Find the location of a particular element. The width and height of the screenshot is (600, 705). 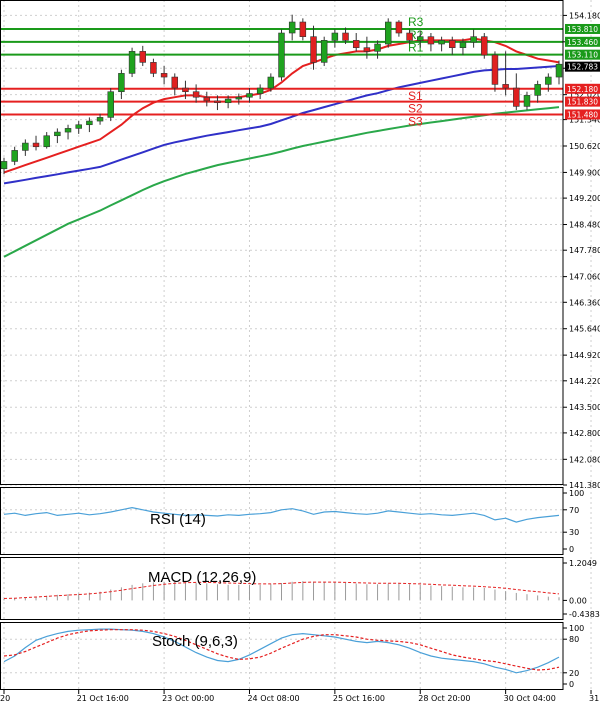

y-tick-label: 147.060 is located at coordinates (584, 277).